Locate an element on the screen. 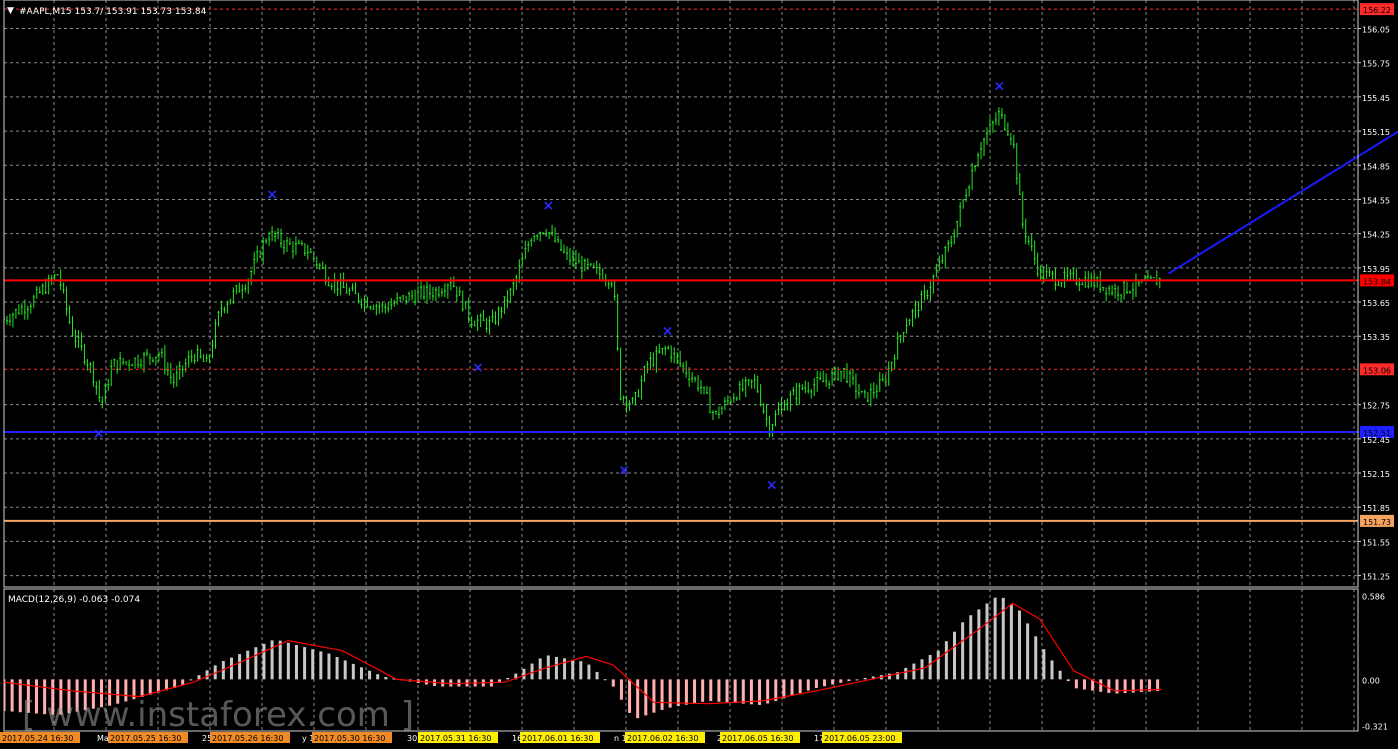 The image size is (1398, 749). level-price-label: 153.84 is located at coordinates (1377, 281).